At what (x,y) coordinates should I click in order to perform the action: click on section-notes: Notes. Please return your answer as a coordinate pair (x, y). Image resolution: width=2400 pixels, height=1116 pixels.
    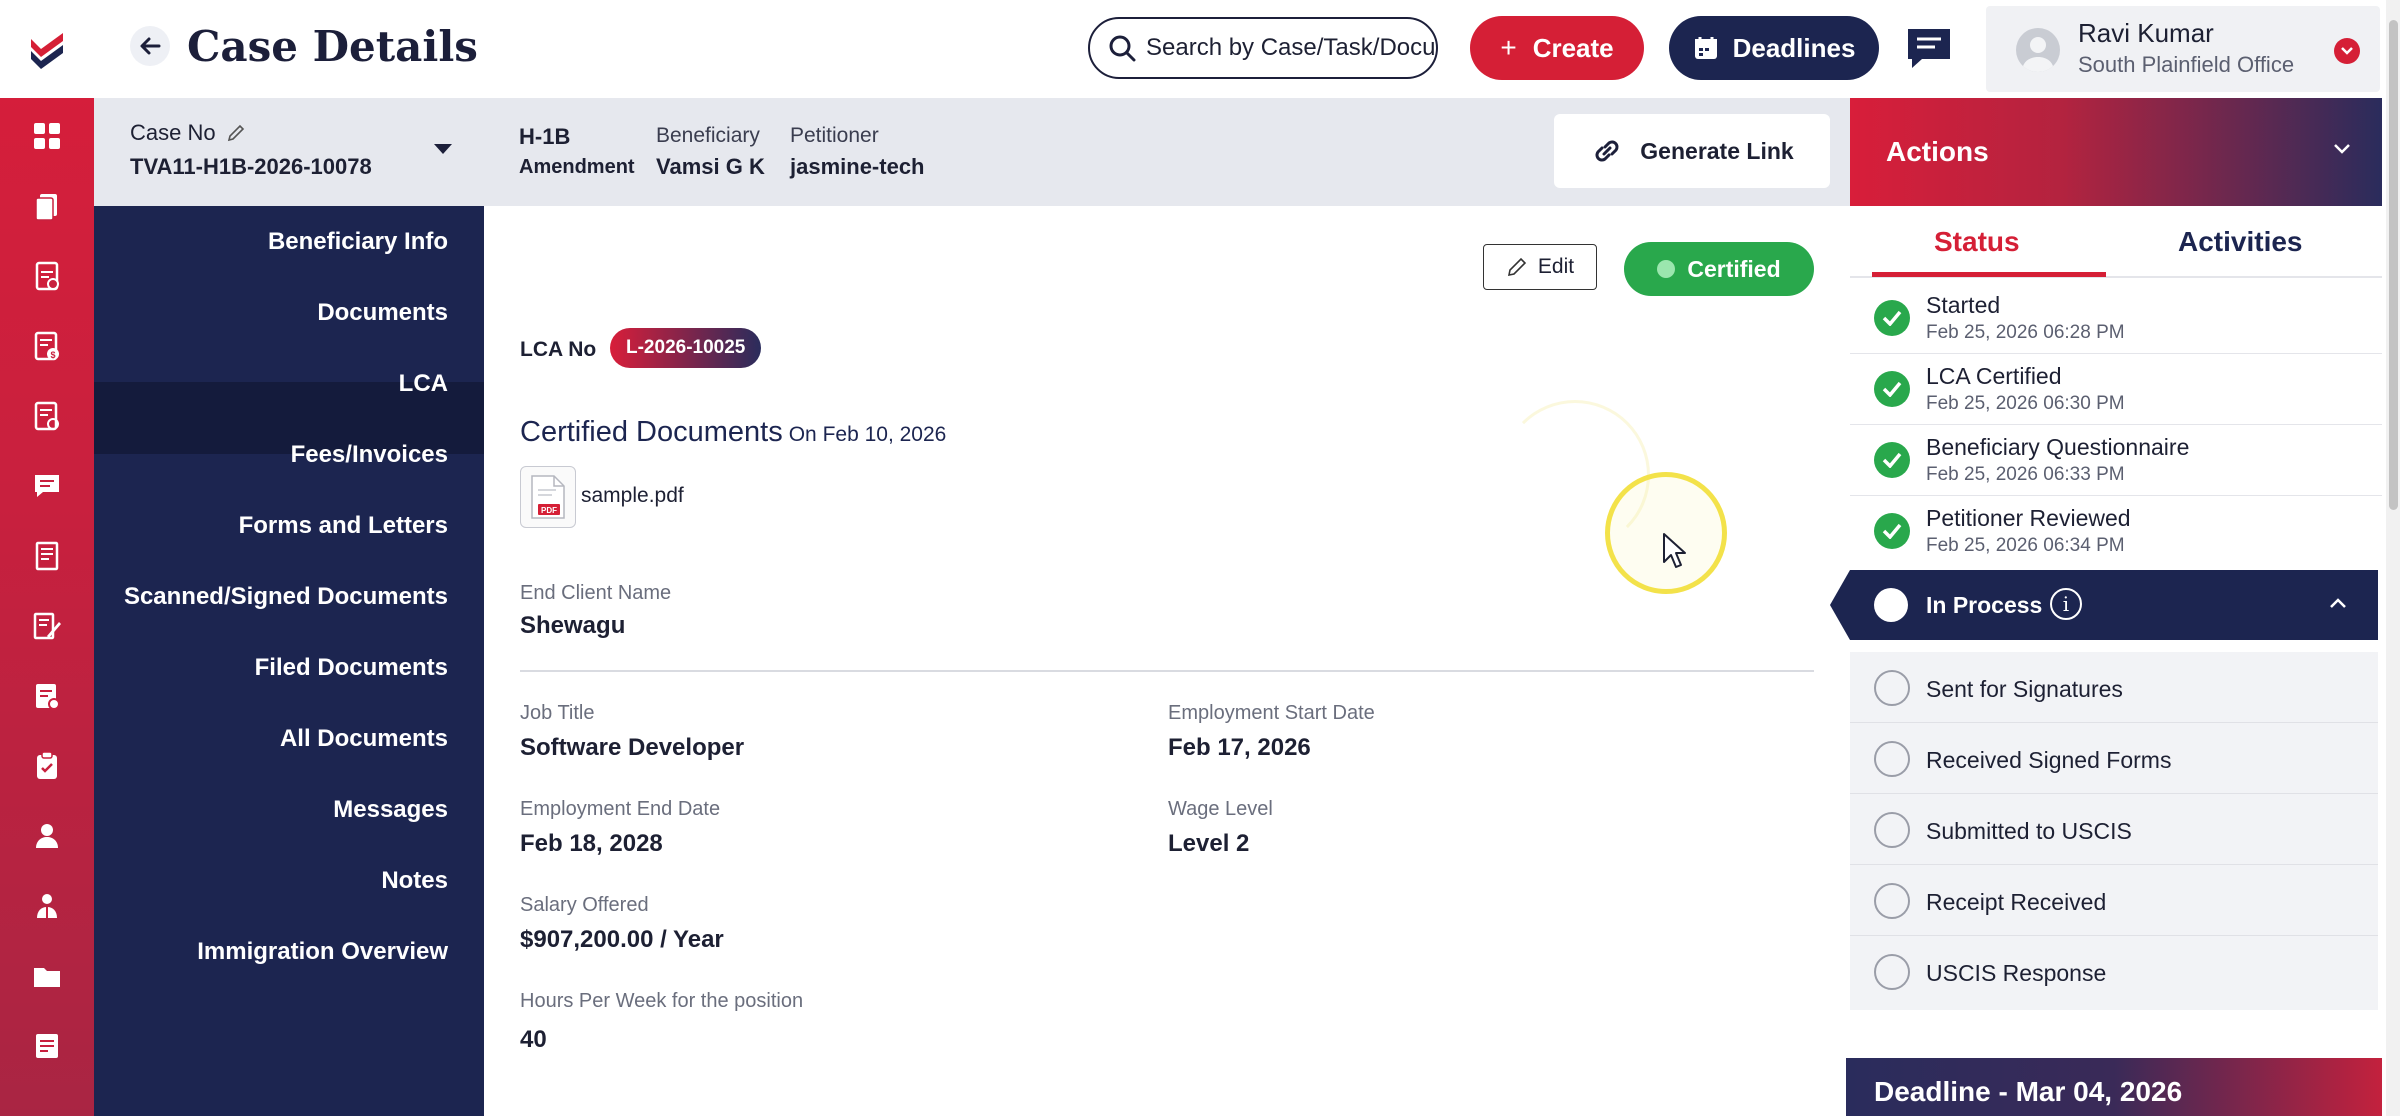
    Looking at the image, I should click on (414, 881).